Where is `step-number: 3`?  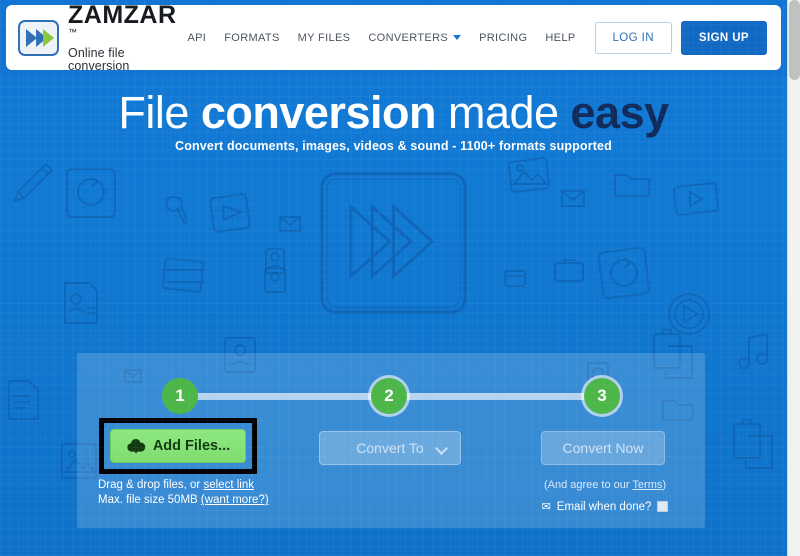 step-number: 3 is located at coordinates (602, 395).